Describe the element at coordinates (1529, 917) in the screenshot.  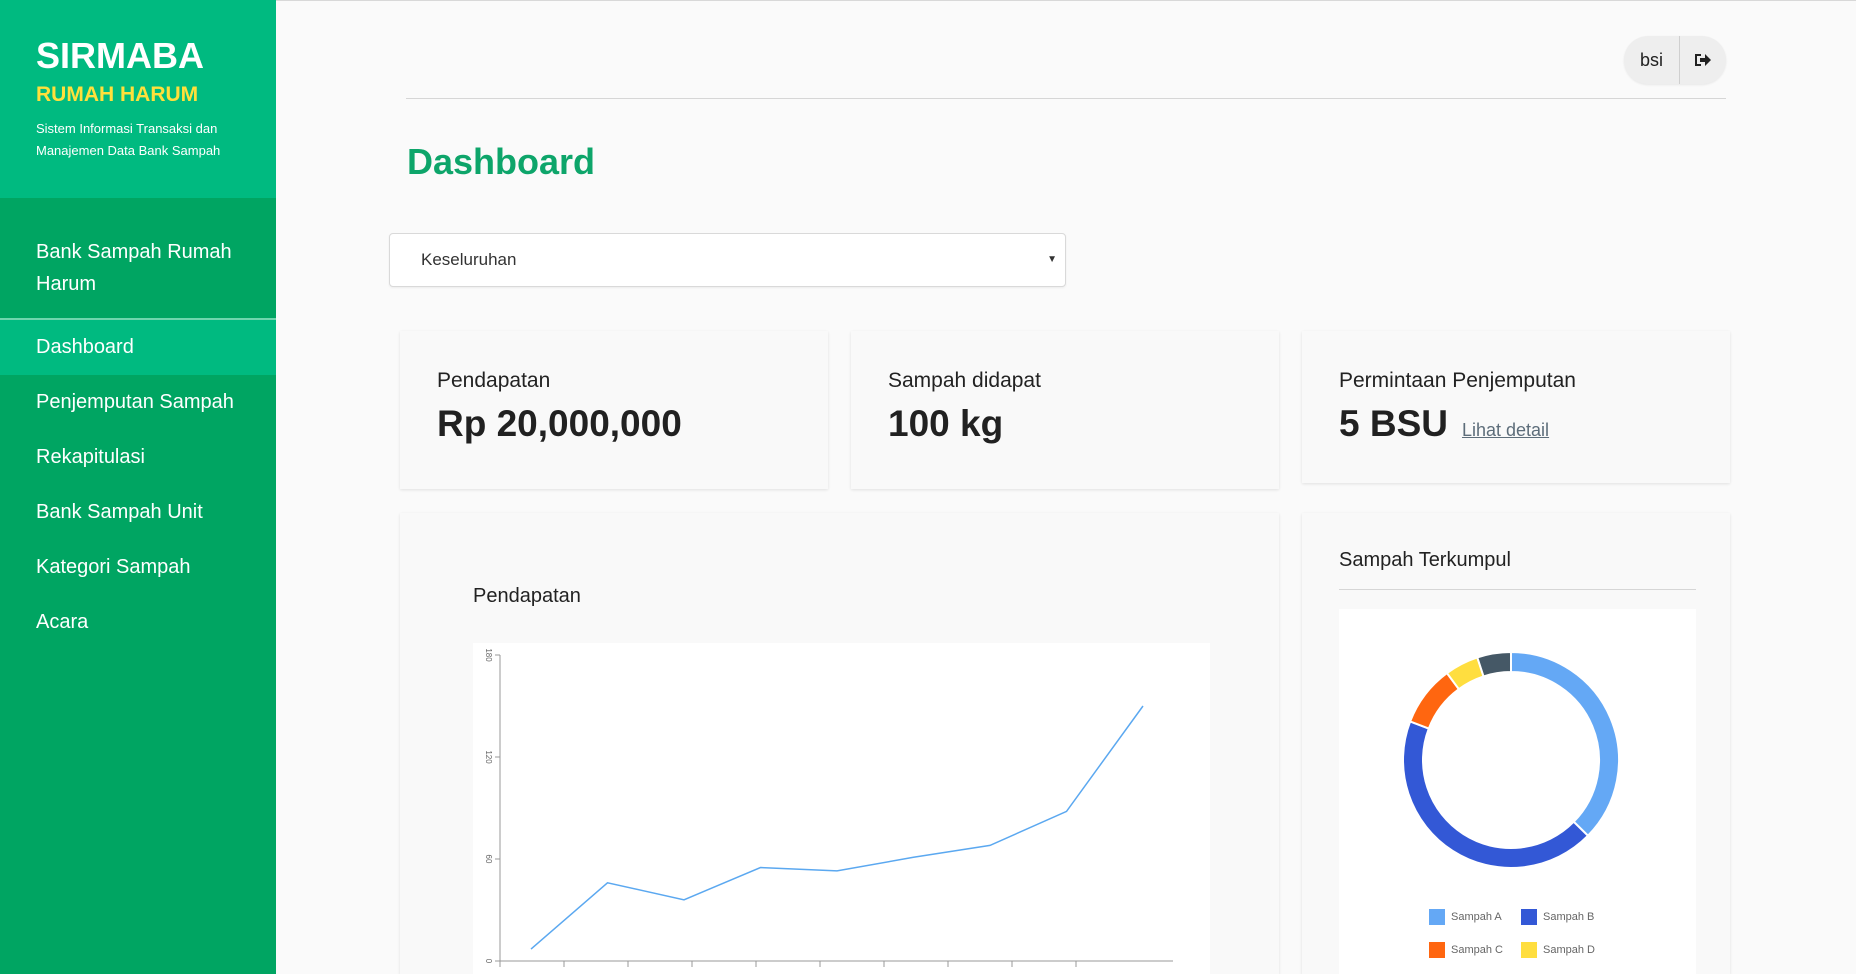
I see `legend-swatch-sampah-b` at that location.